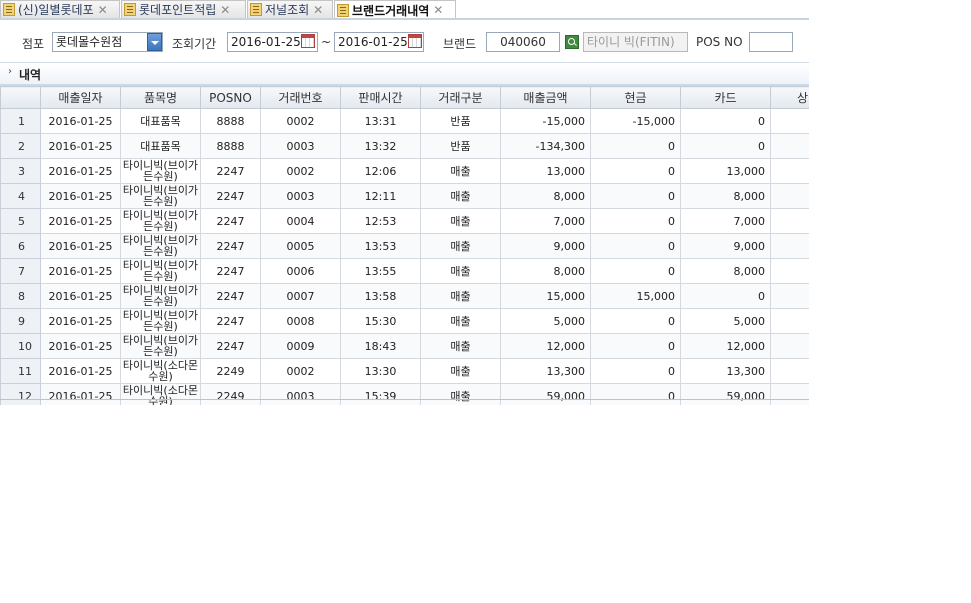 The height and width of the screenshot is (603, 971). What do you see at coordinates (380, 121) in the screenshot?
I see `sale-time-cell: 13:31` at bounding box center [380, 121].